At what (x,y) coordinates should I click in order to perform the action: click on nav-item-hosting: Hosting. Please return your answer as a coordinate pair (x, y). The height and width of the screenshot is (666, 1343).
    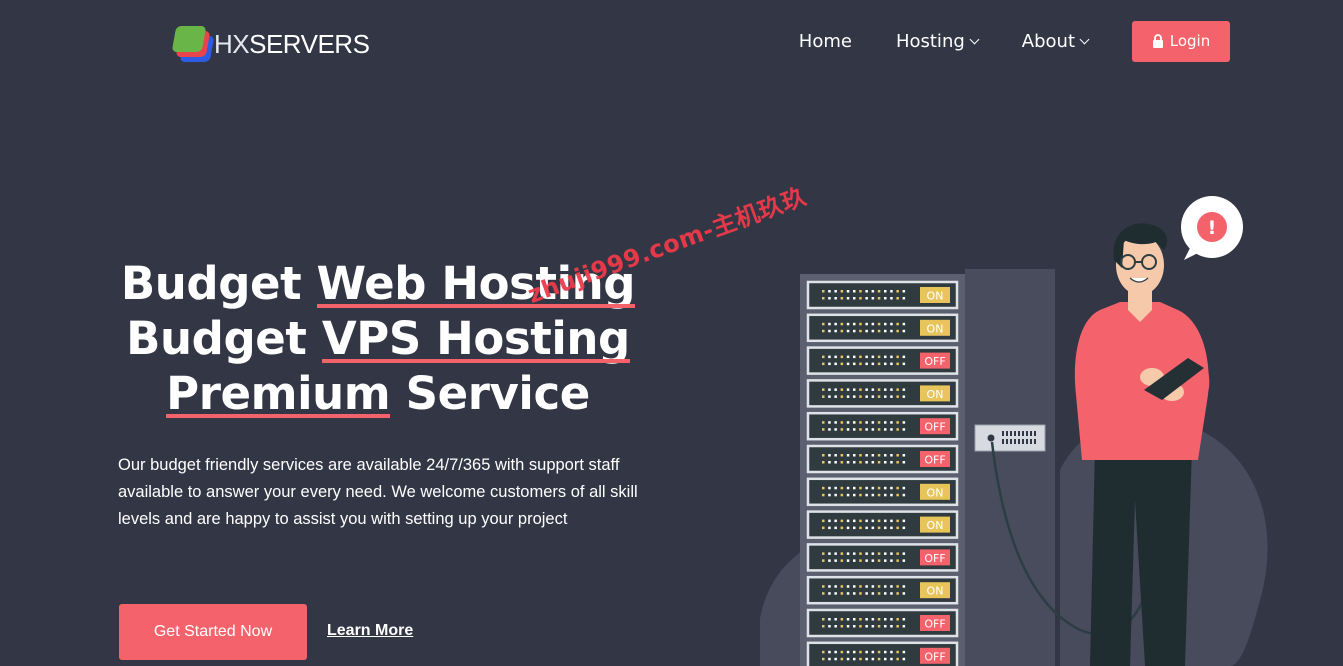
    Looking at the image, I should click on (937, 41).